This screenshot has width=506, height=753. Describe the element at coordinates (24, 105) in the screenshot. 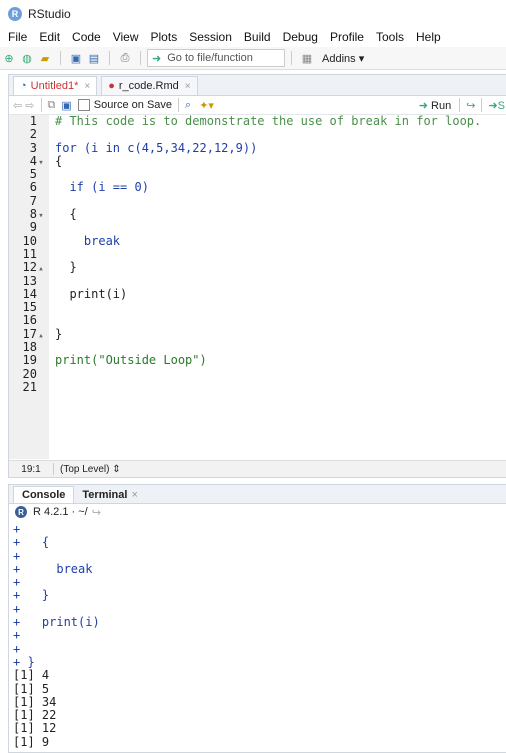

I see `back-icon: ⇦ ⇨` at that location.